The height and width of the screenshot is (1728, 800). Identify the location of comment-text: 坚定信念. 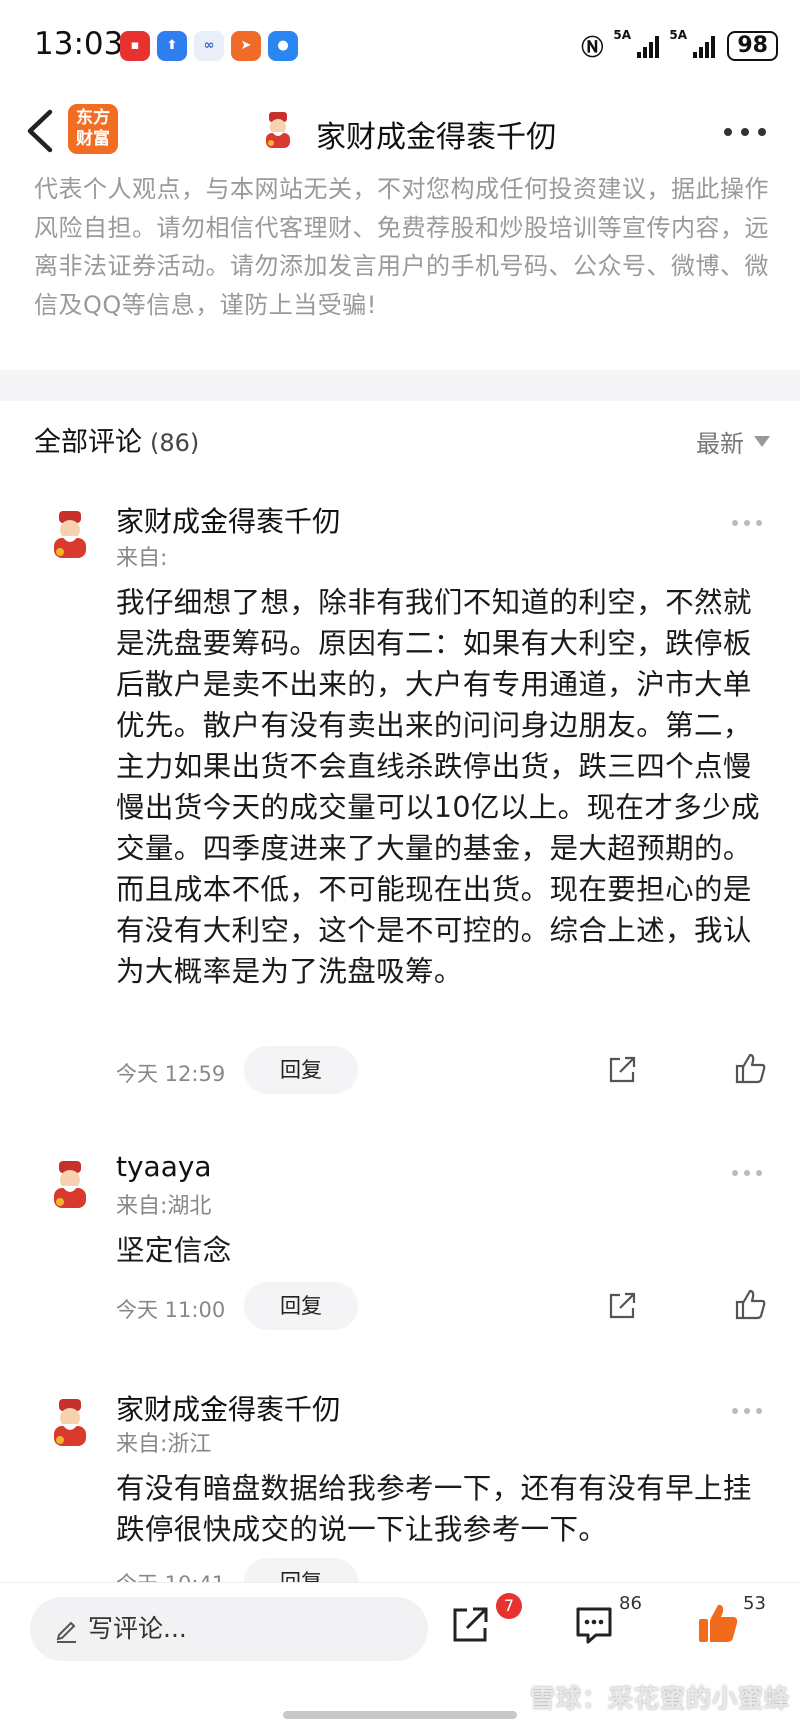
(174, 1250).